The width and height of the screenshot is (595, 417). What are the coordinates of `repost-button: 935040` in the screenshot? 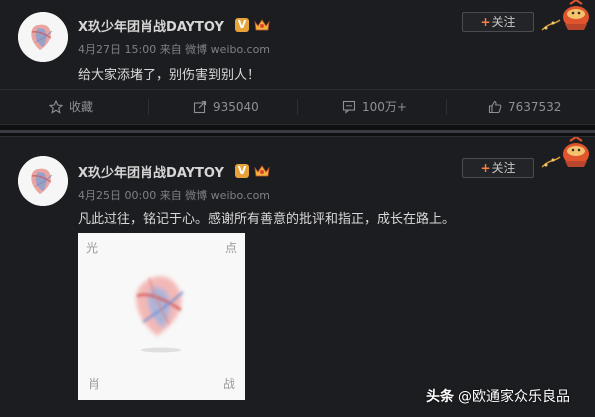 It's located at (223, 107).